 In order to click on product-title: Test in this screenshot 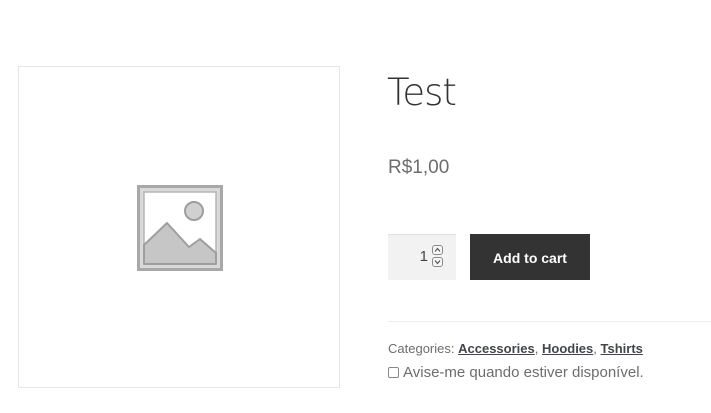, I will do `click(422, 92)`.